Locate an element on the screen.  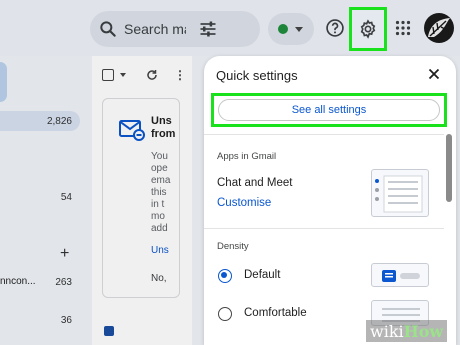
see-all-settings-highlight: See all settings is located at coordinates (329, 110).